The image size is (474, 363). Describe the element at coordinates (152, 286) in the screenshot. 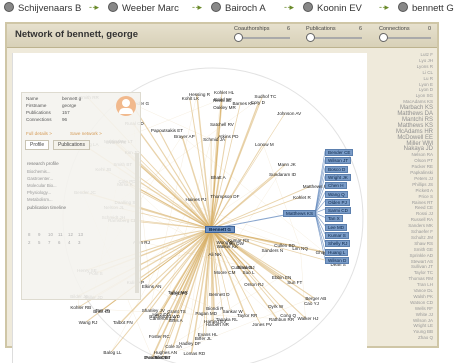

I see `graph-node: Elkins AN` at that location.